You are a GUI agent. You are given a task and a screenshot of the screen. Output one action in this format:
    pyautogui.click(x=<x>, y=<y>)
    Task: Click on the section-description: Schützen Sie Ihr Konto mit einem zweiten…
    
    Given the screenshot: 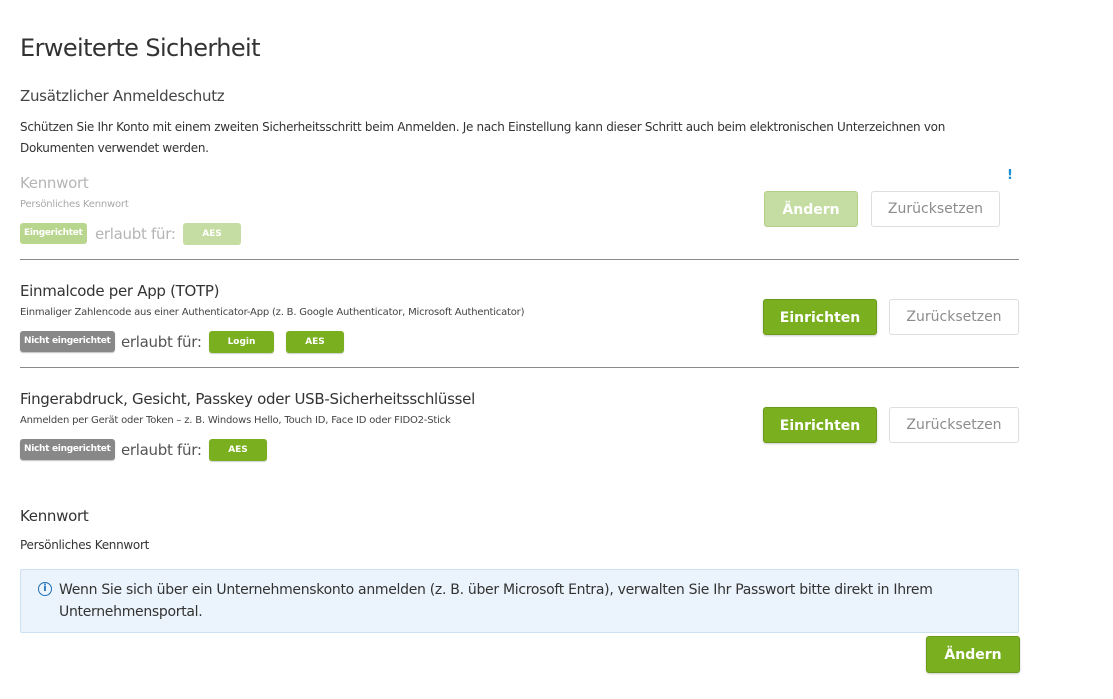 What is the action you would take?
    pyautogui.click(x=483, y=137)
    